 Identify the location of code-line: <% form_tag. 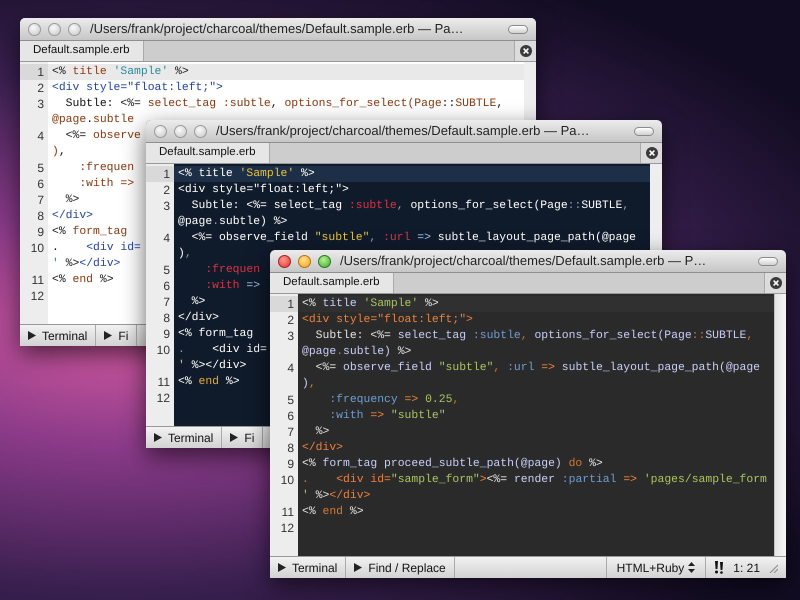
(90, 232).